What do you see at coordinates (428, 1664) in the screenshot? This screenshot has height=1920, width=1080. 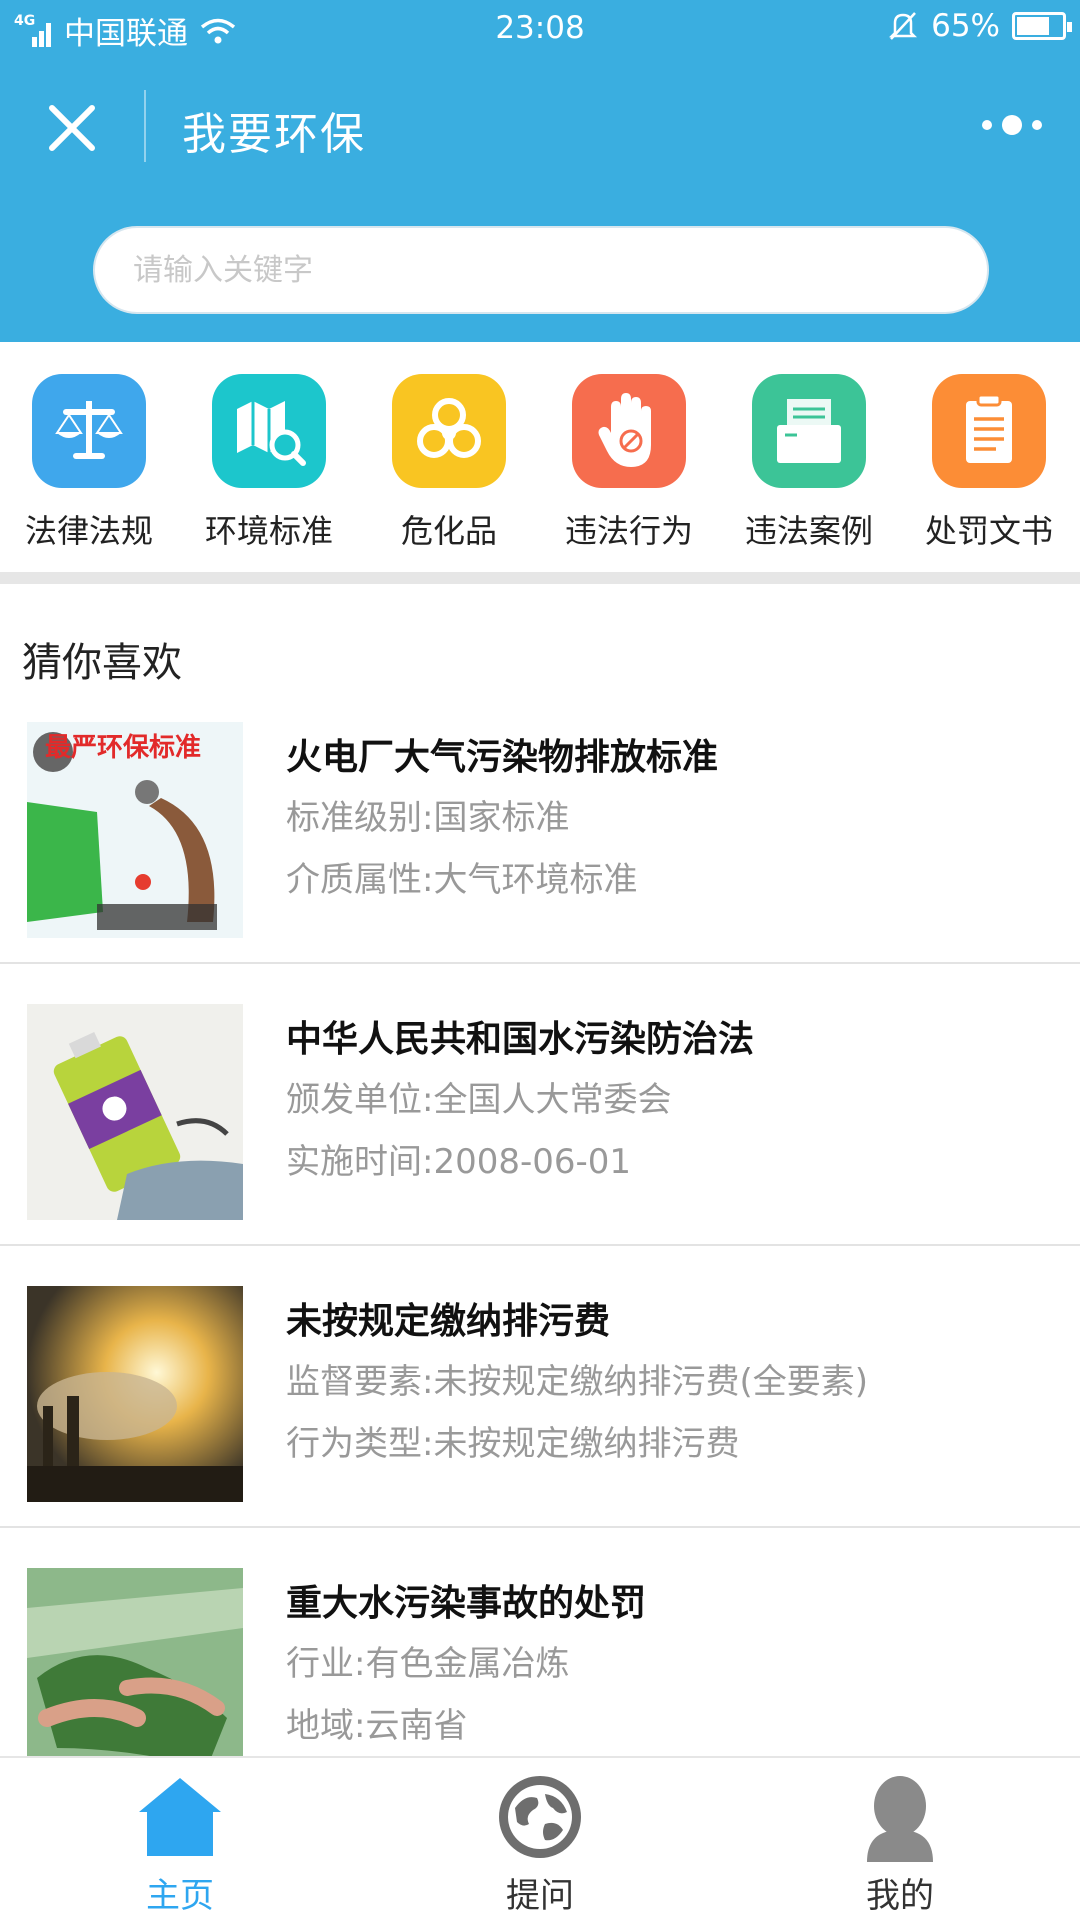 I see `item-meta-1: 行业:有色金属冶炼` at bounding box center [428, 1664].